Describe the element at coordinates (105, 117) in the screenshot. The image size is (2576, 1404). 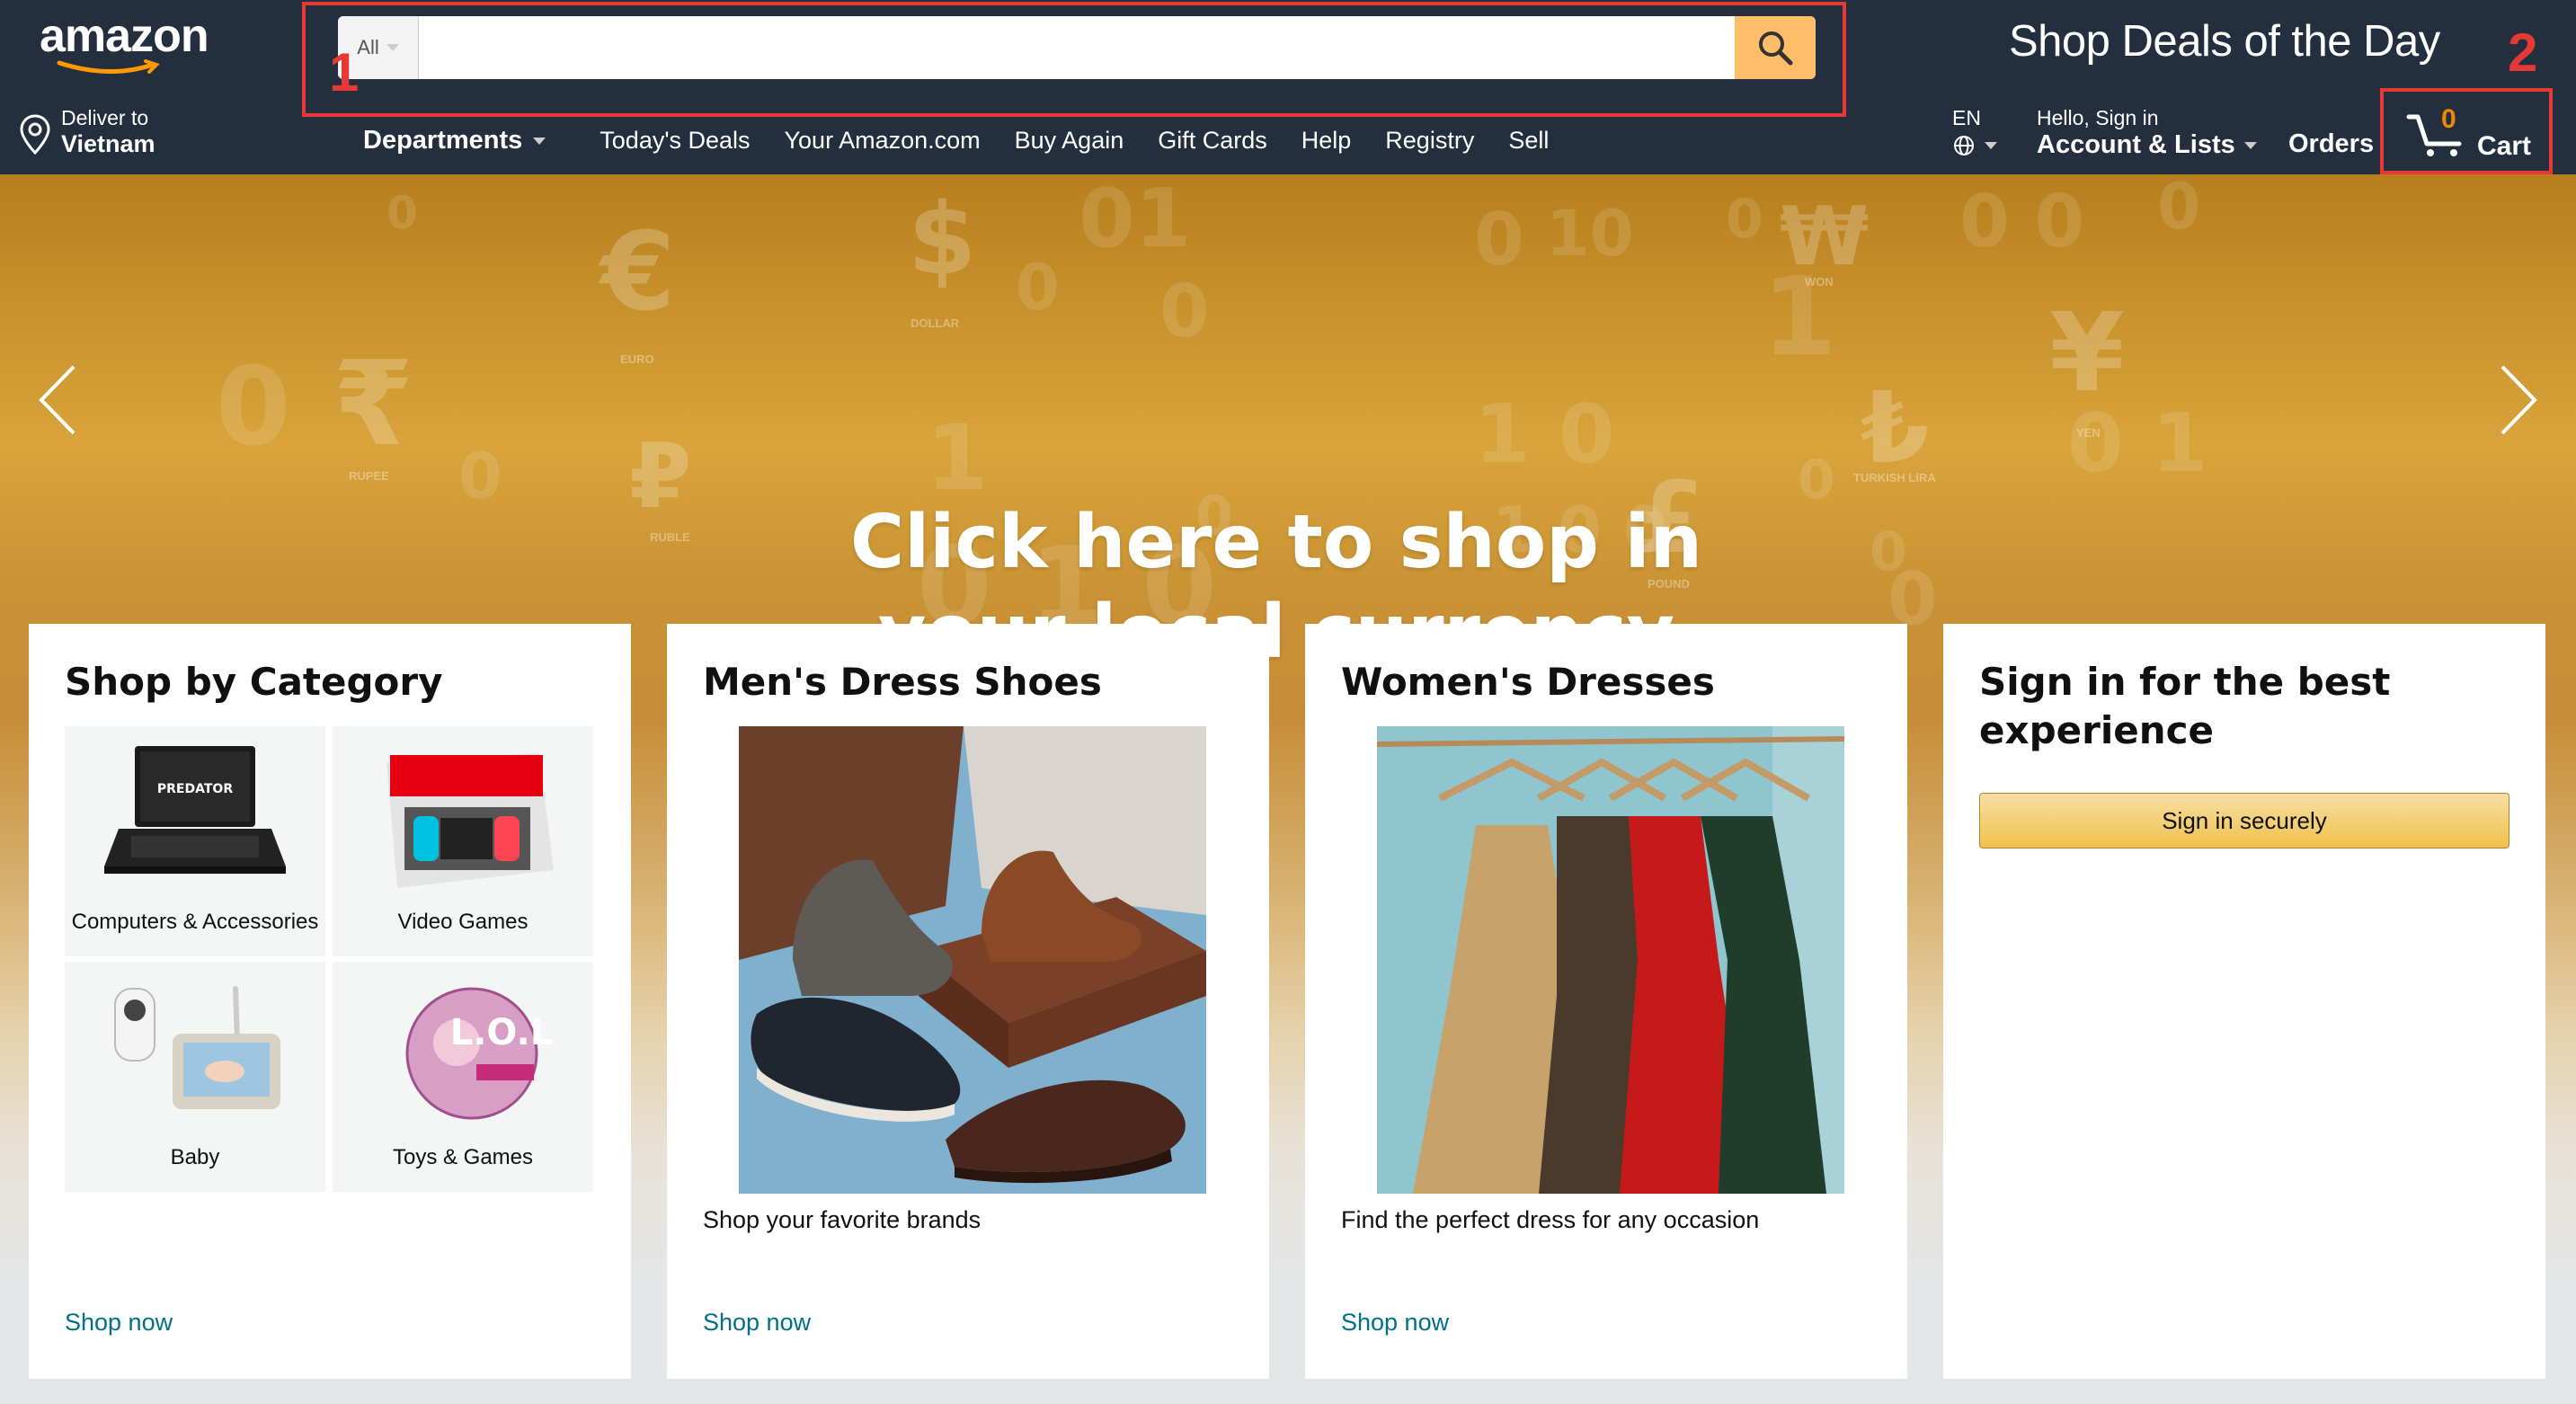
I see `deliver-to-label: Deliver to` at that location.